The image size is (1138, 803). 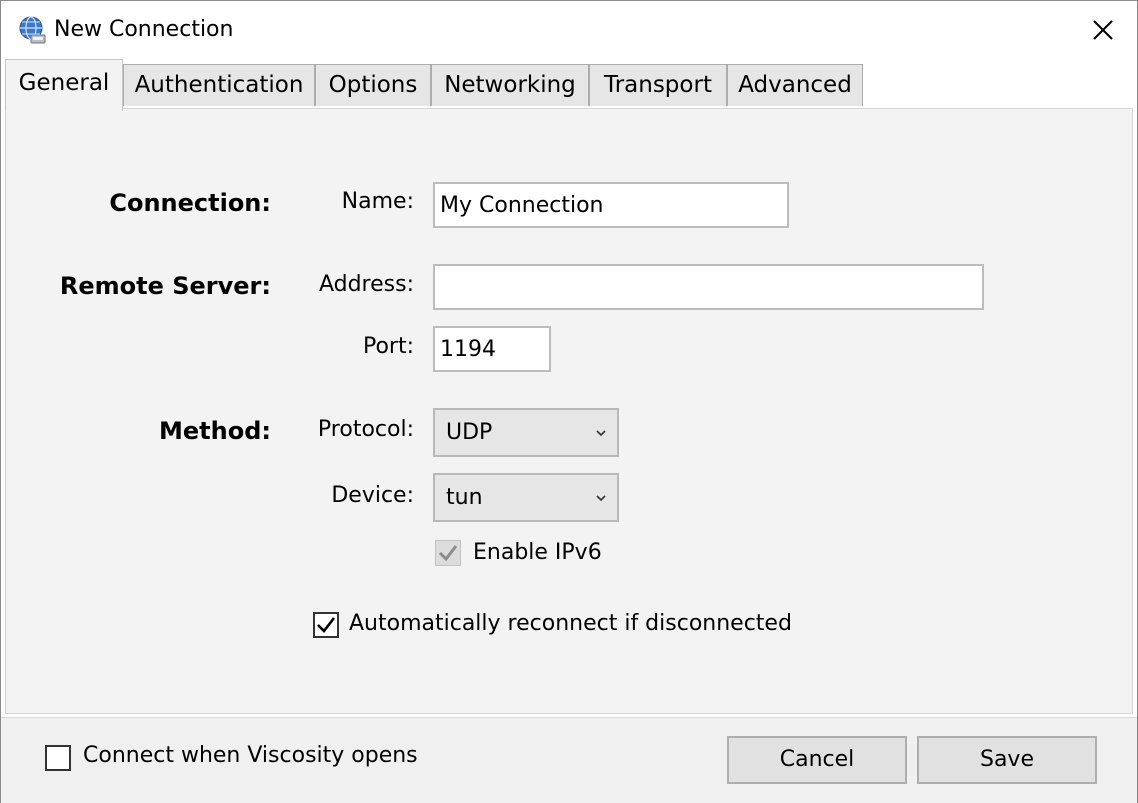 What do you see at coordinates (526, 497) in the screenshot?
I see `device-select: tun` at bounding box center [526, 497].